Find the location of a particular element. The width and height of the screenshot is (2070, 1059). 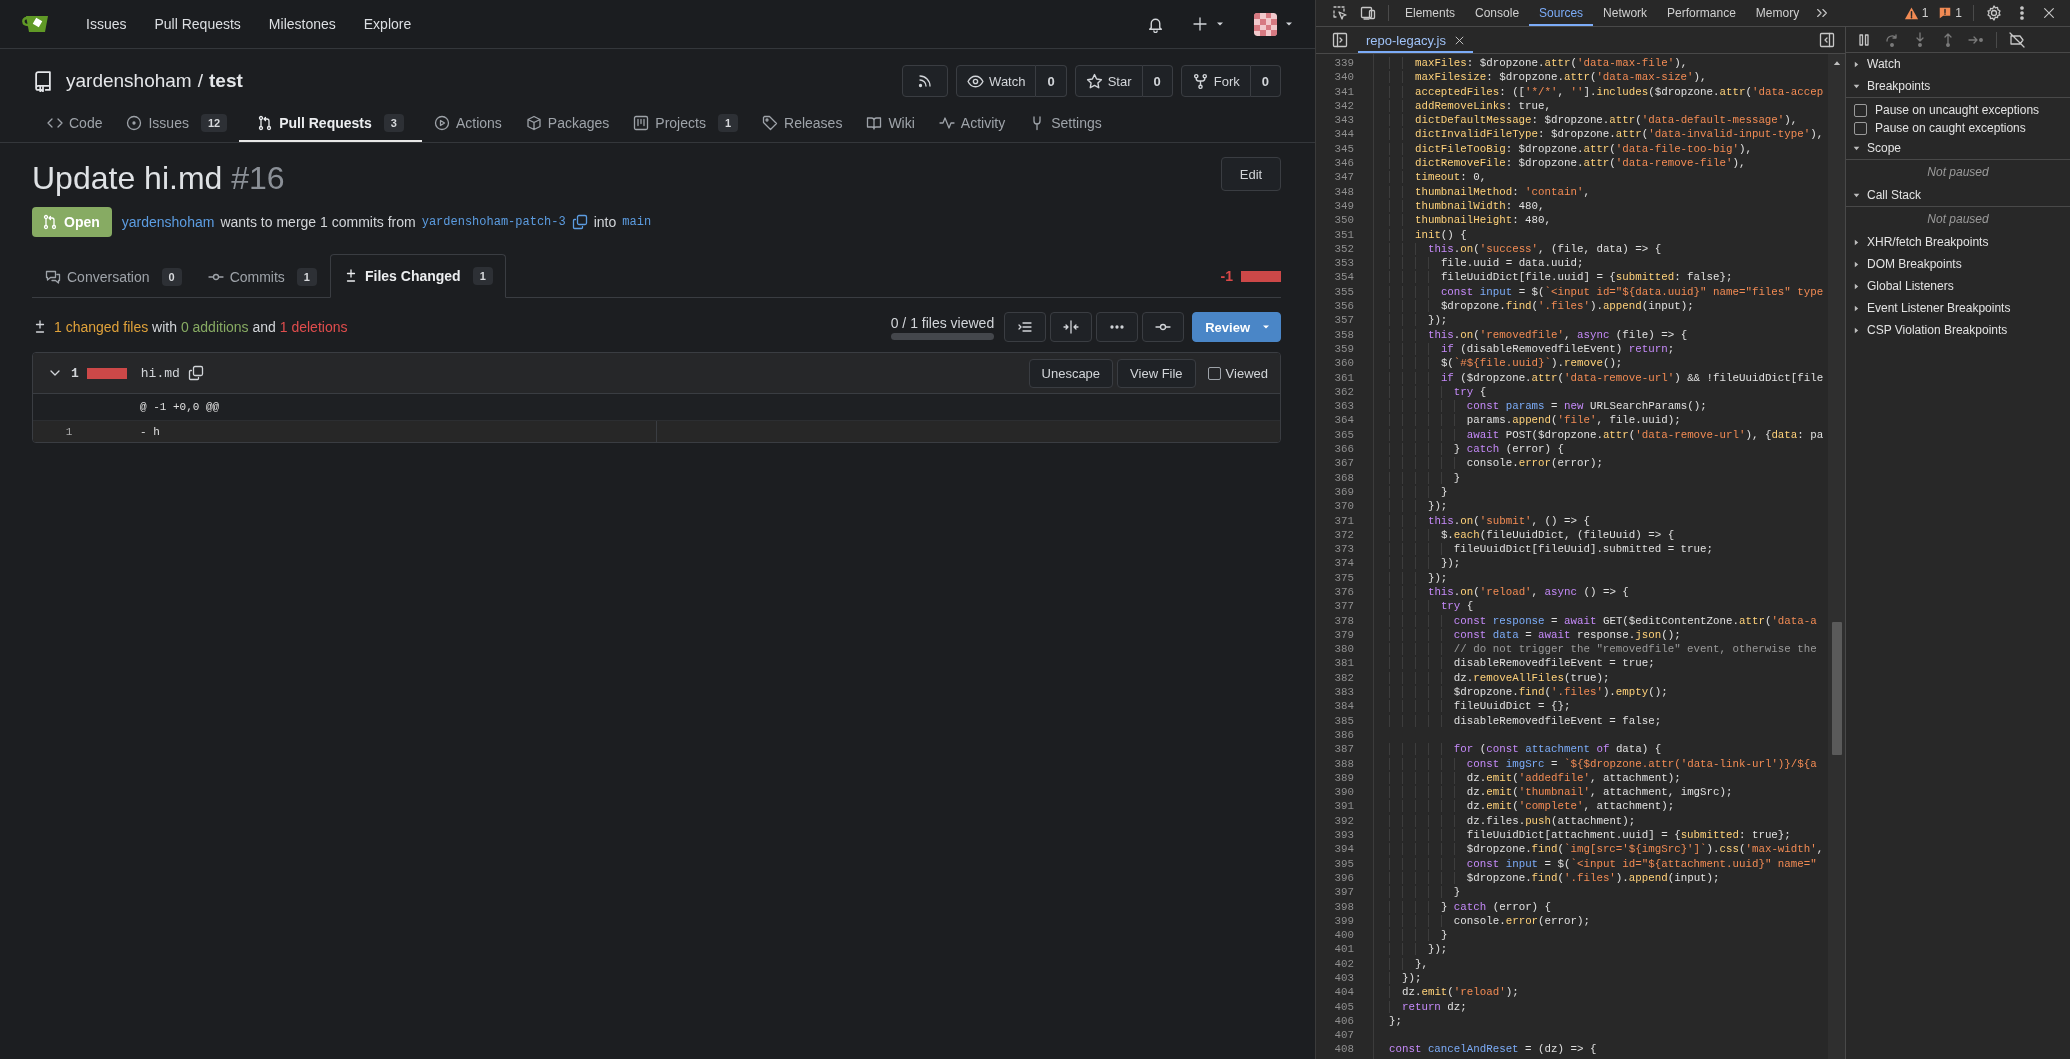

line-number: 393 is located at coordinates (1343, 835).